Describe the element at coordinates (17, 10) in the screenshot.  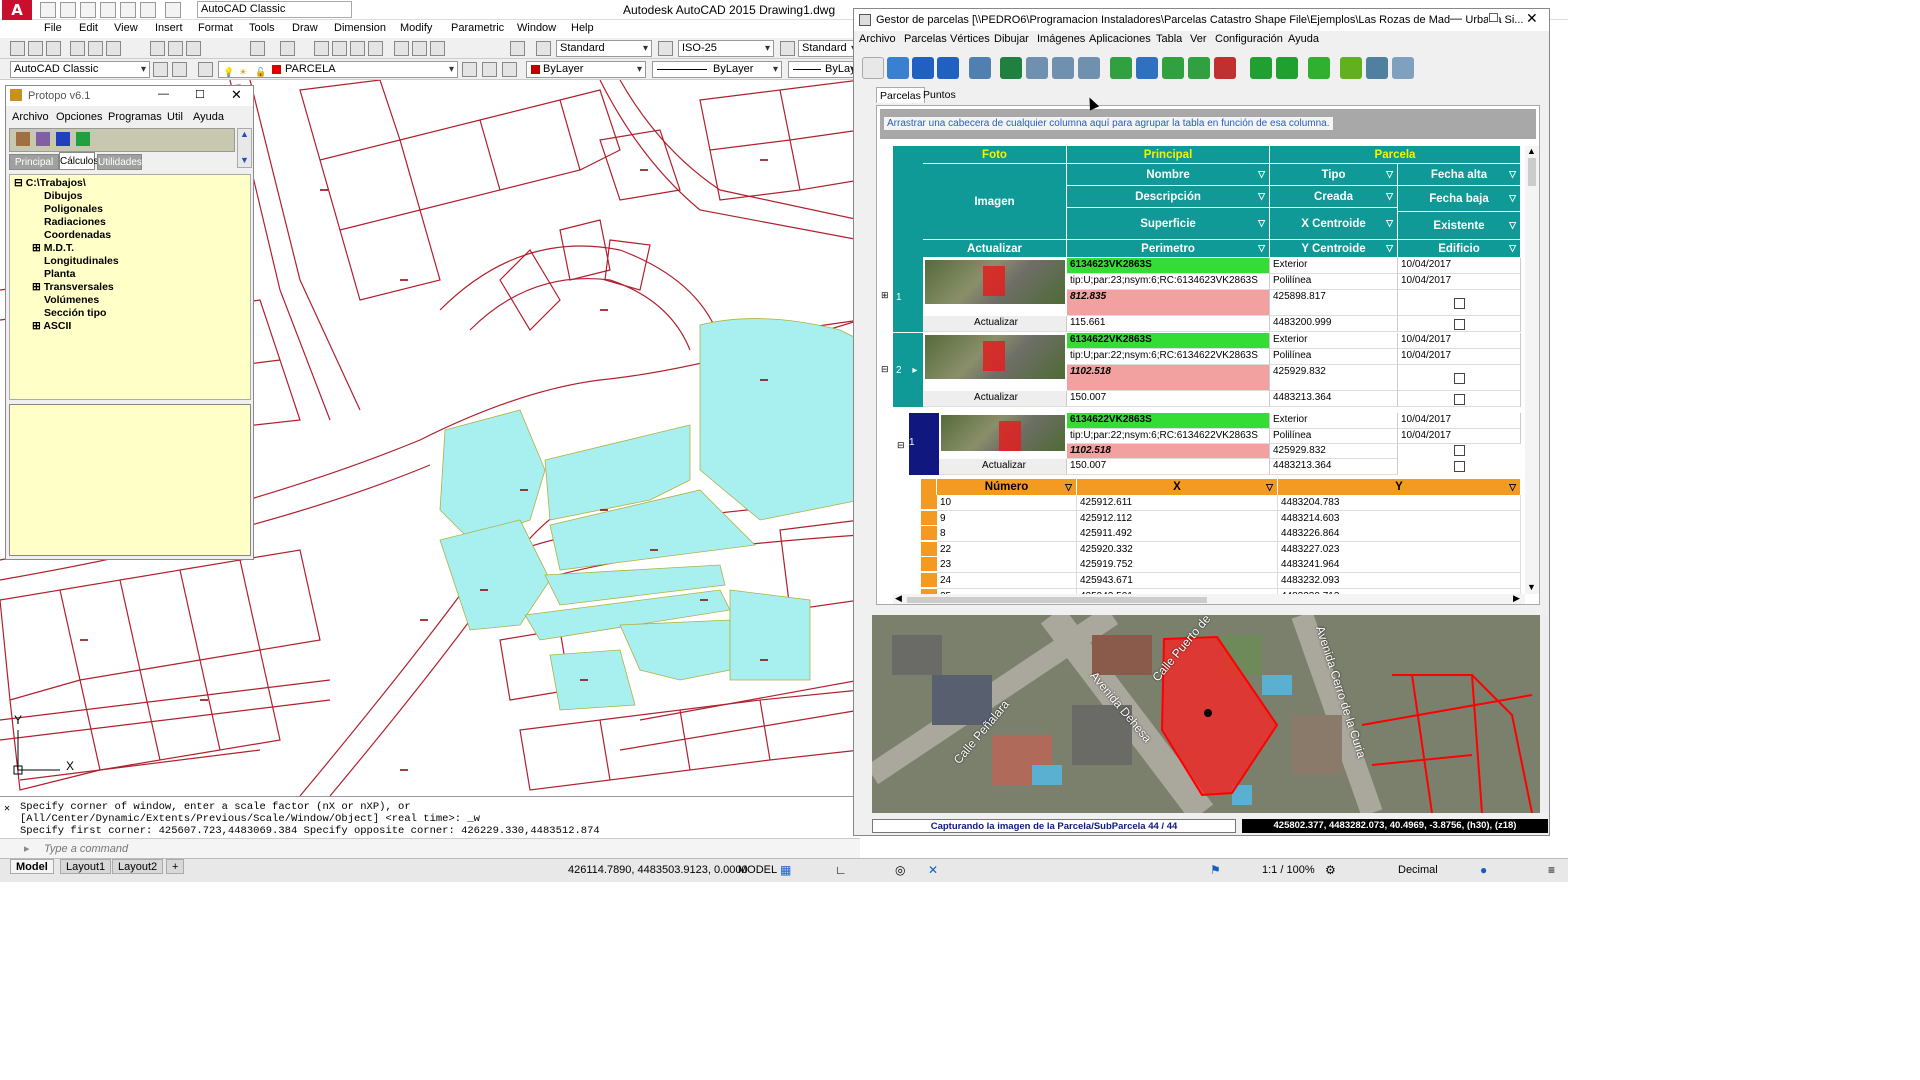
I see `autocad-logo: A` at that location.